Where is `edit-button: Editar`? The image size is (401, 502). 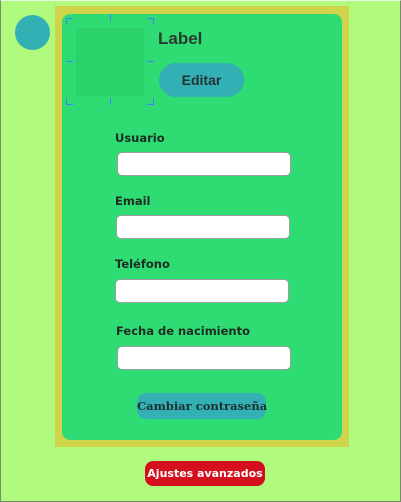
edit-button: Editar is located at coordinates (201, 80).